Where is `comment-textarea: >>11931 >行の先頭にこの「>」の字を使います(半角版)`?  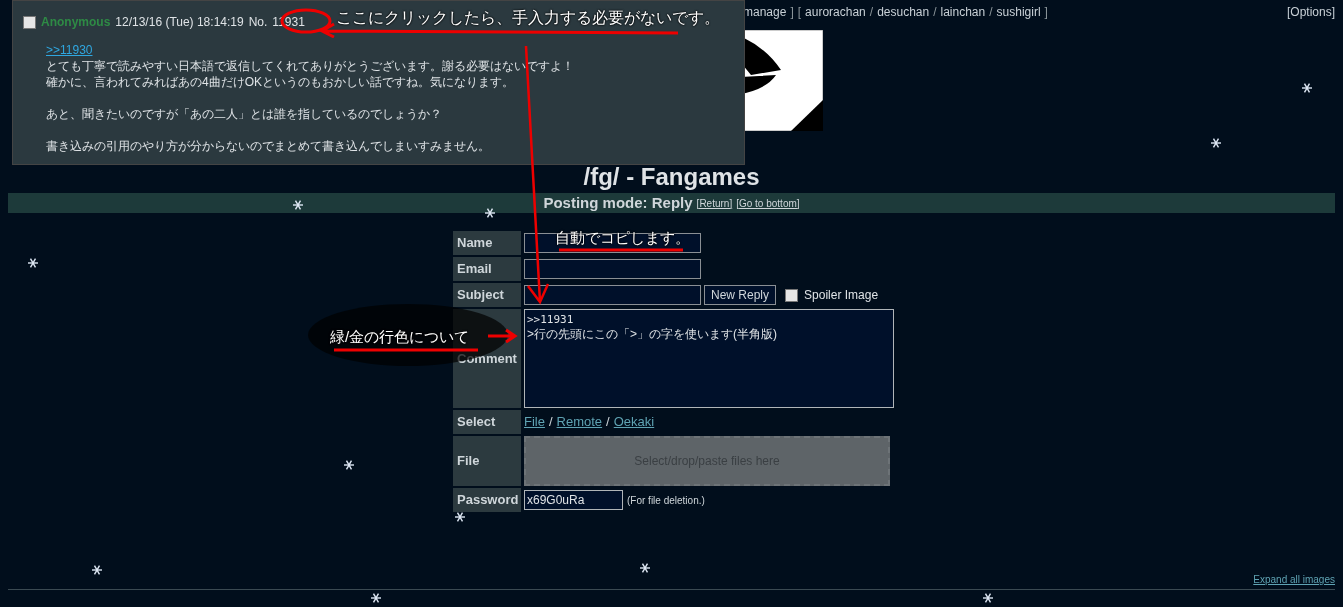
comment-textarea: >>11931 >行の先頭にこの「>」の字を使います(半角版) is located at coordinates (709, 358).